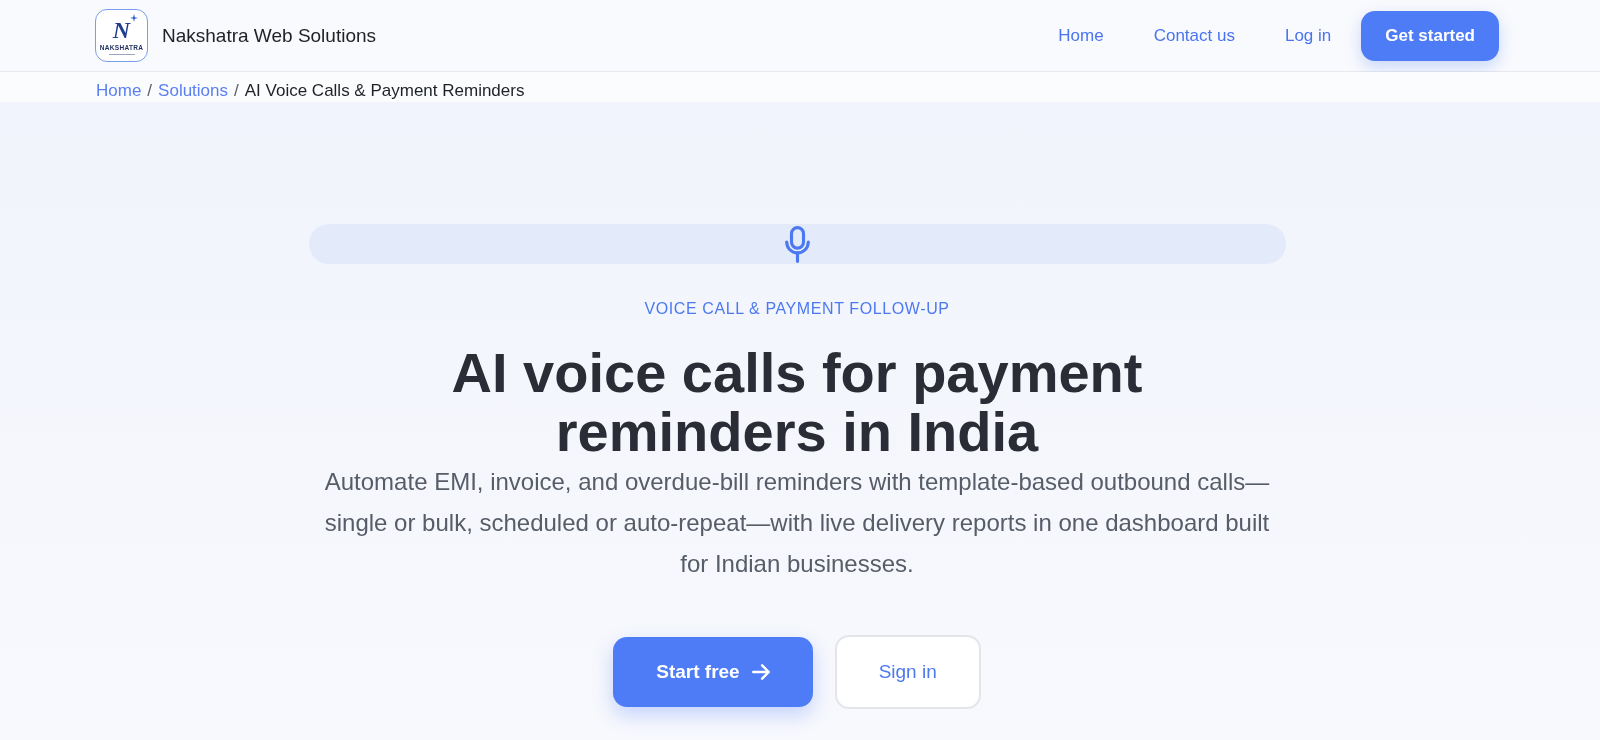 The height and width of the screenshot is (740, 1600). I want to click on nav-link: Contact us, so click(1194, 35).